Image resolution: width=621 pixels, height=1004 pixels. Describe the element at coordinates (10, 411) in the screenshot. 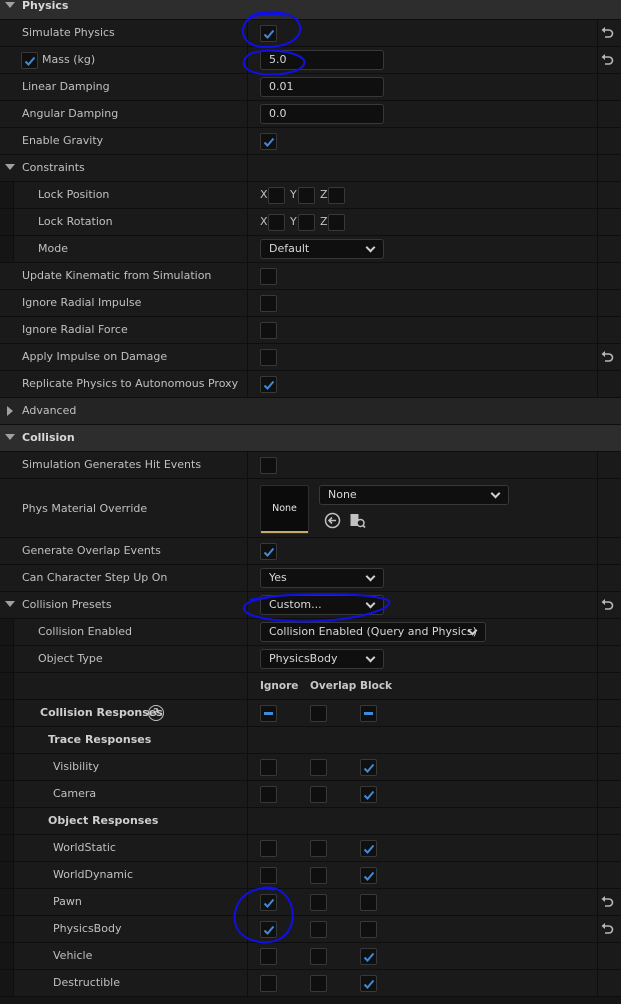

I see `collapsed-arrow-icon` at that location.